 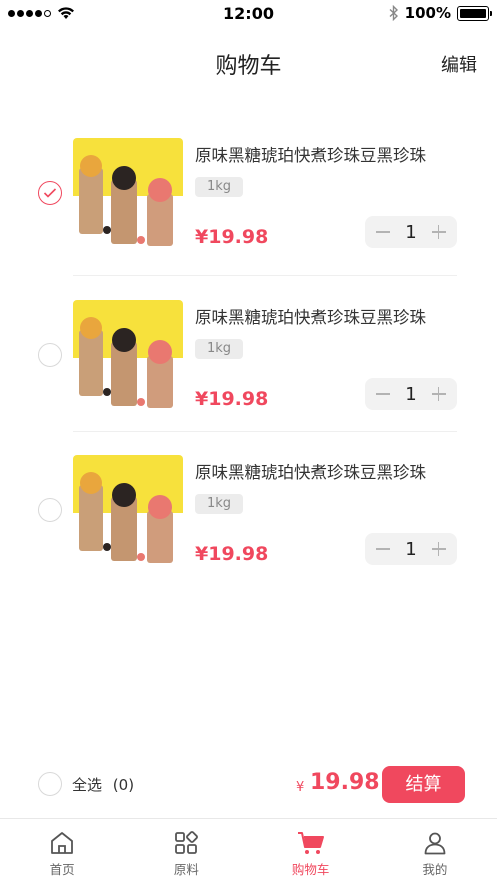 I want to click on tab-label: 我的, so click(x=435, y=869).